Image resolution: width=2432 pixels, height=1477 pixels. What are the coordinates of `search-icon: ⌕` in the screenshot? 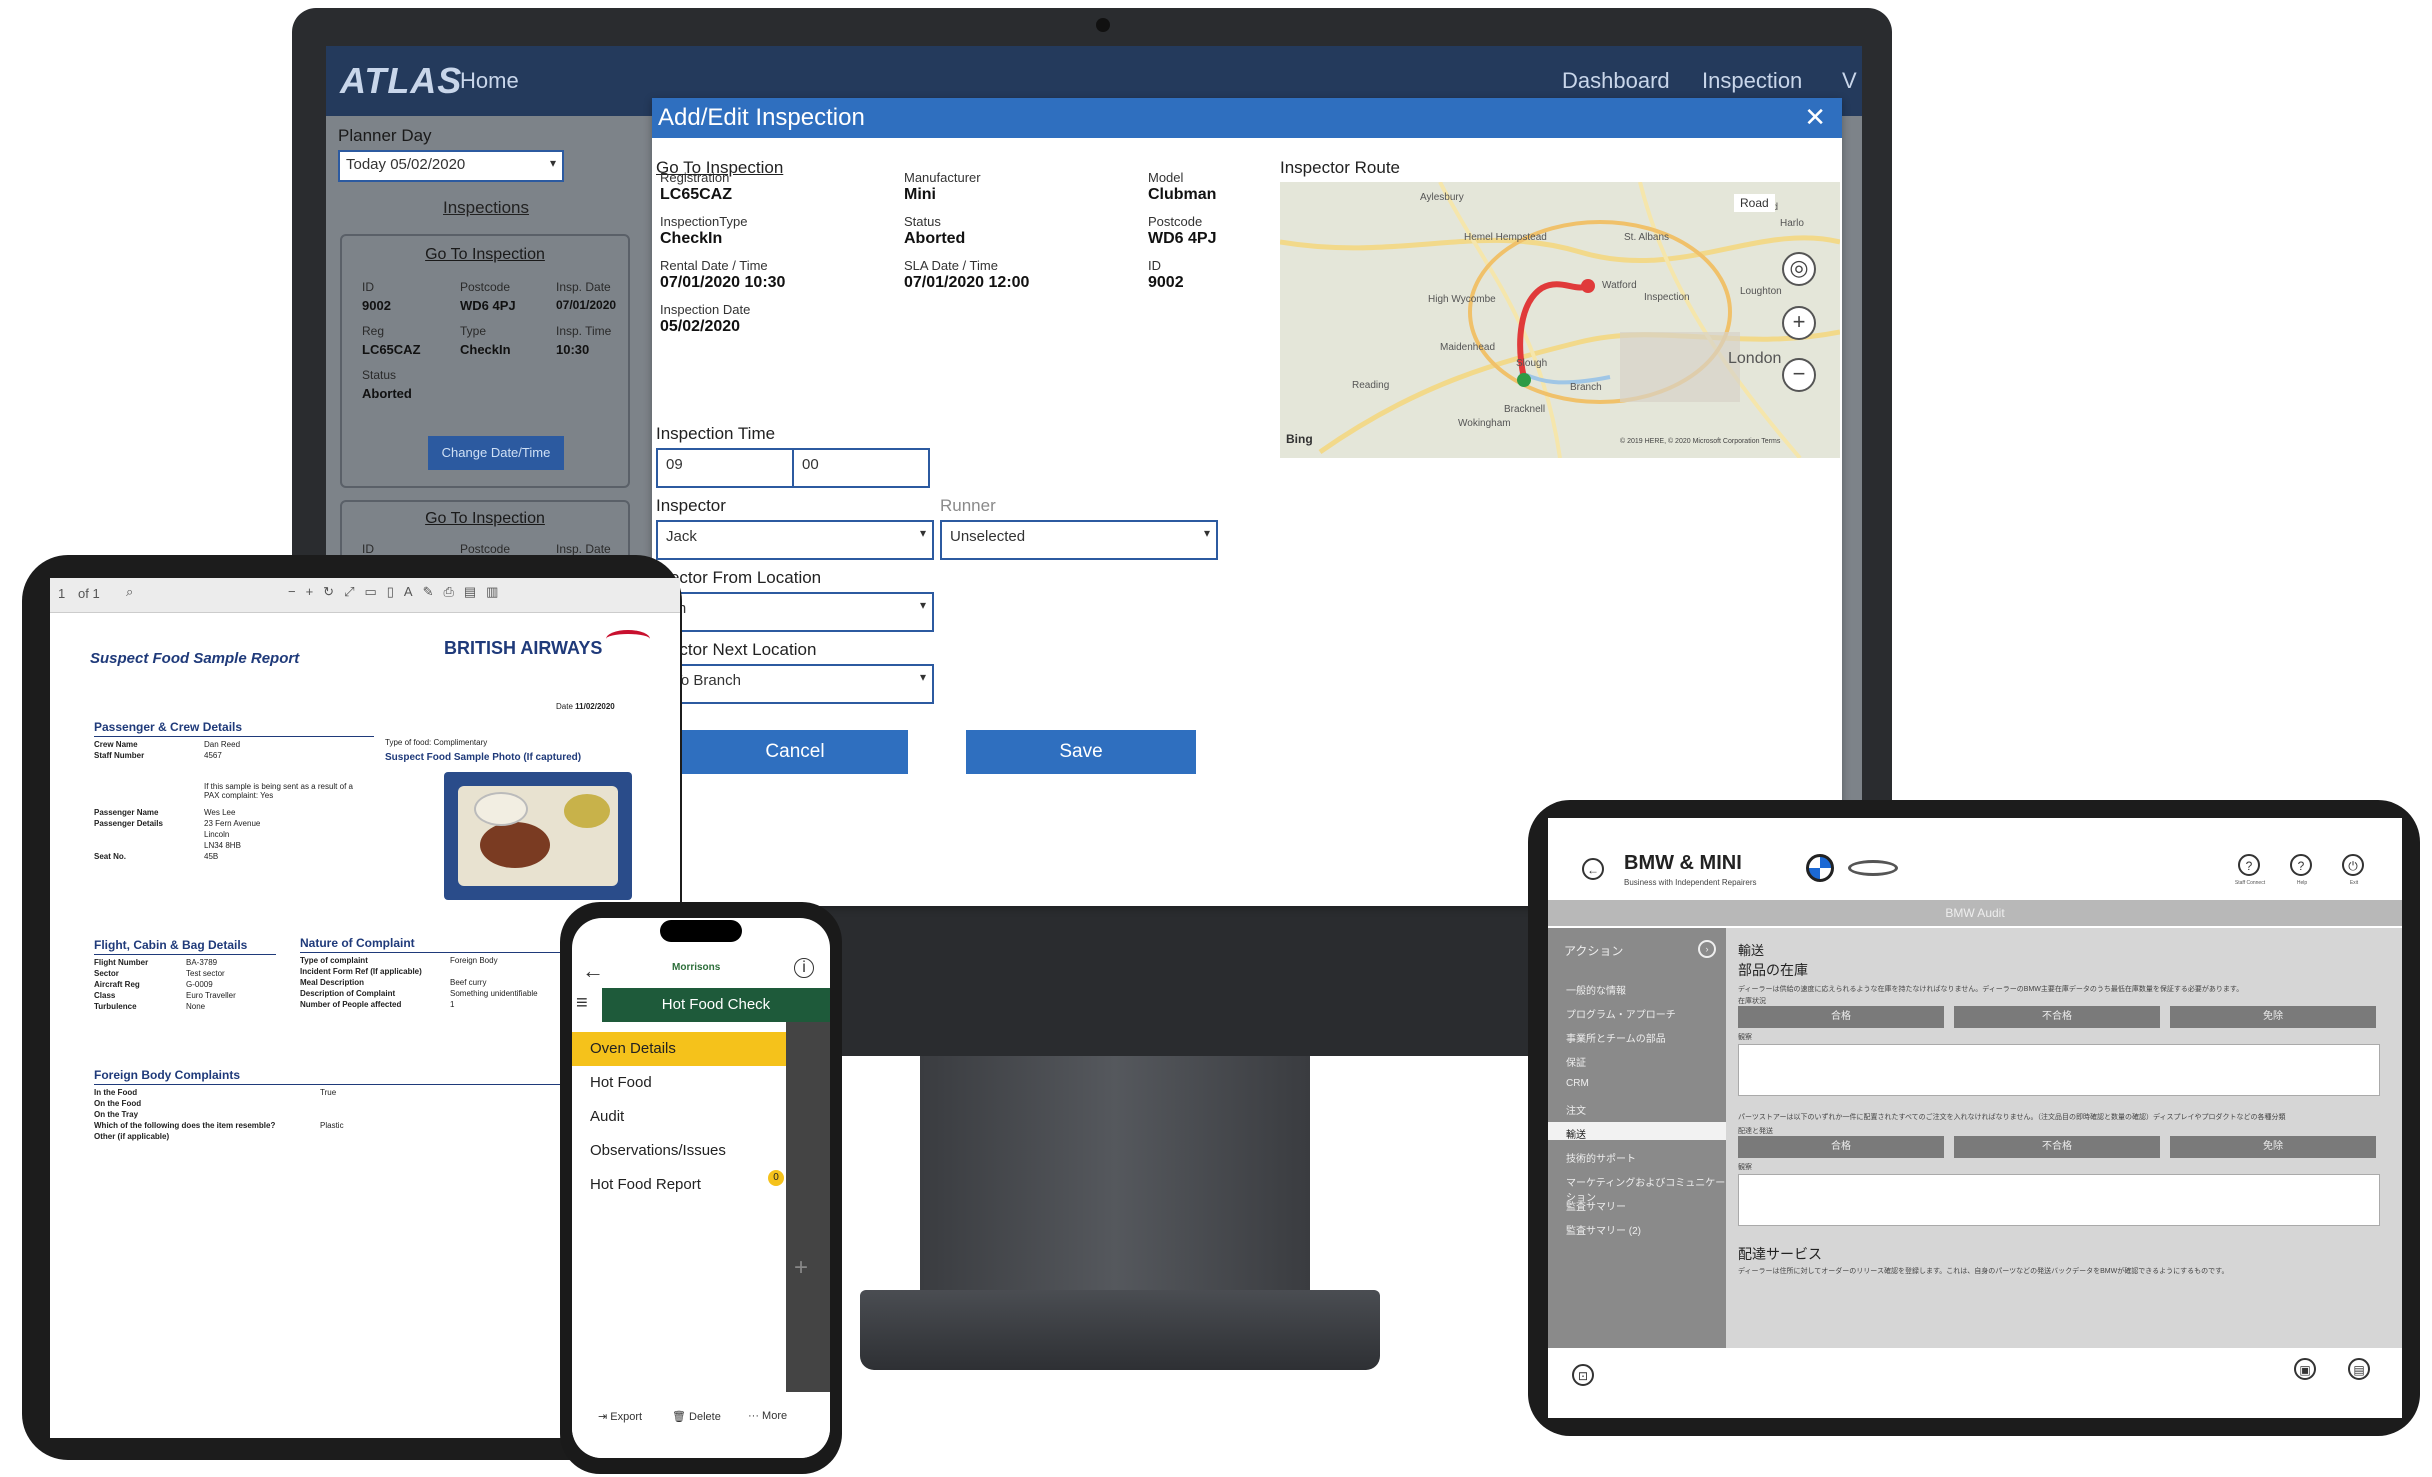 It's located at (129, 592).